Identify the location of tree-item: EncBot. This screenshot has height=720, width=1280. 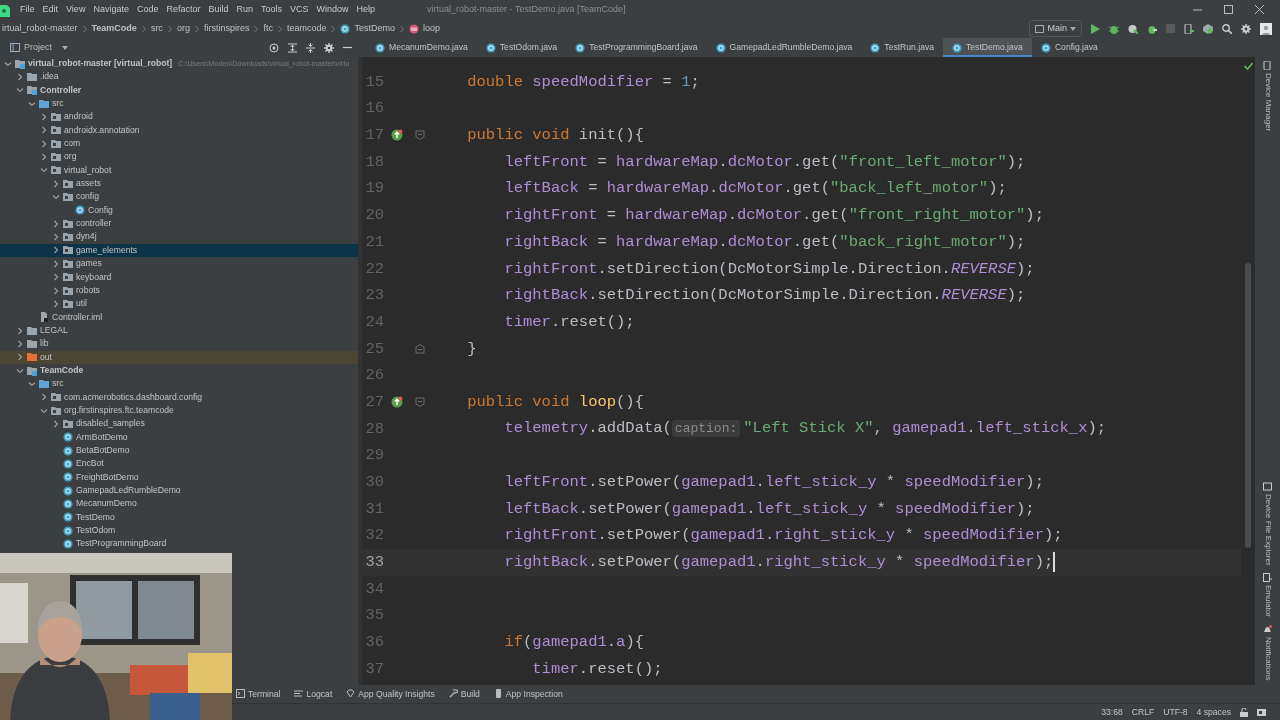
(179, 464).